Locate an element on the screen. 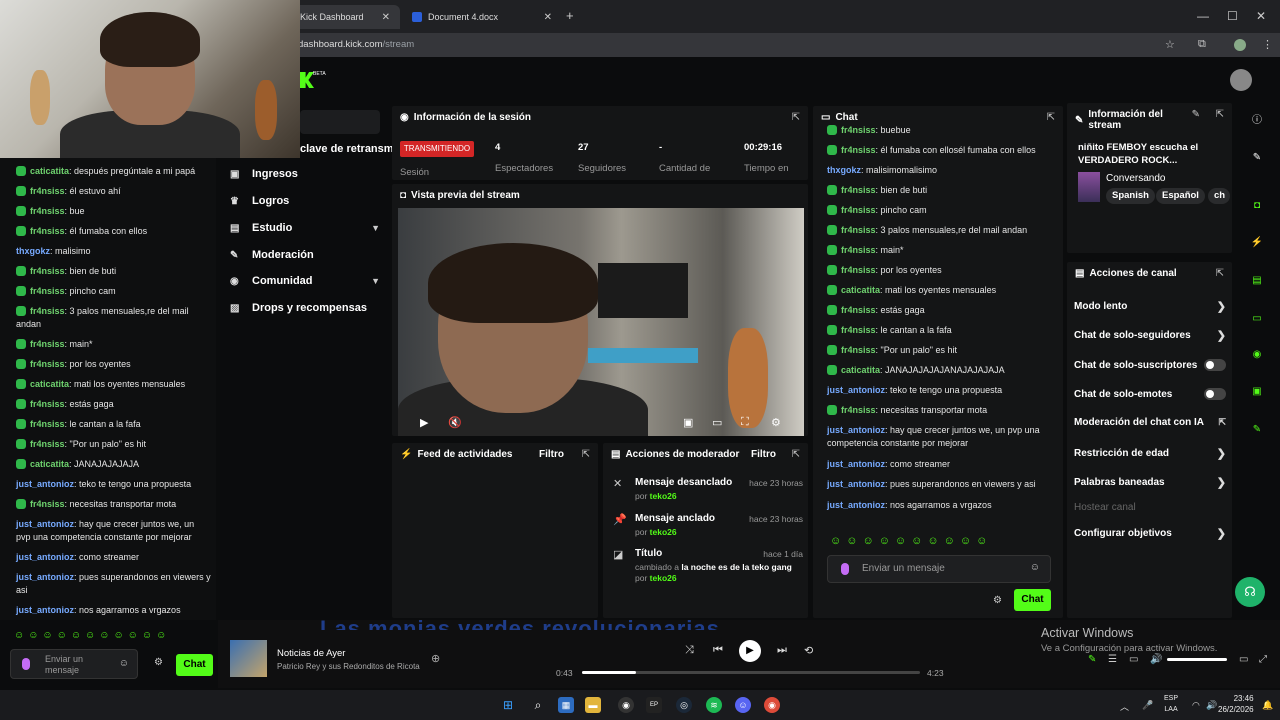  sidebar-item-moderacion: ✎ Moderación is located at coordinates (305, 255).